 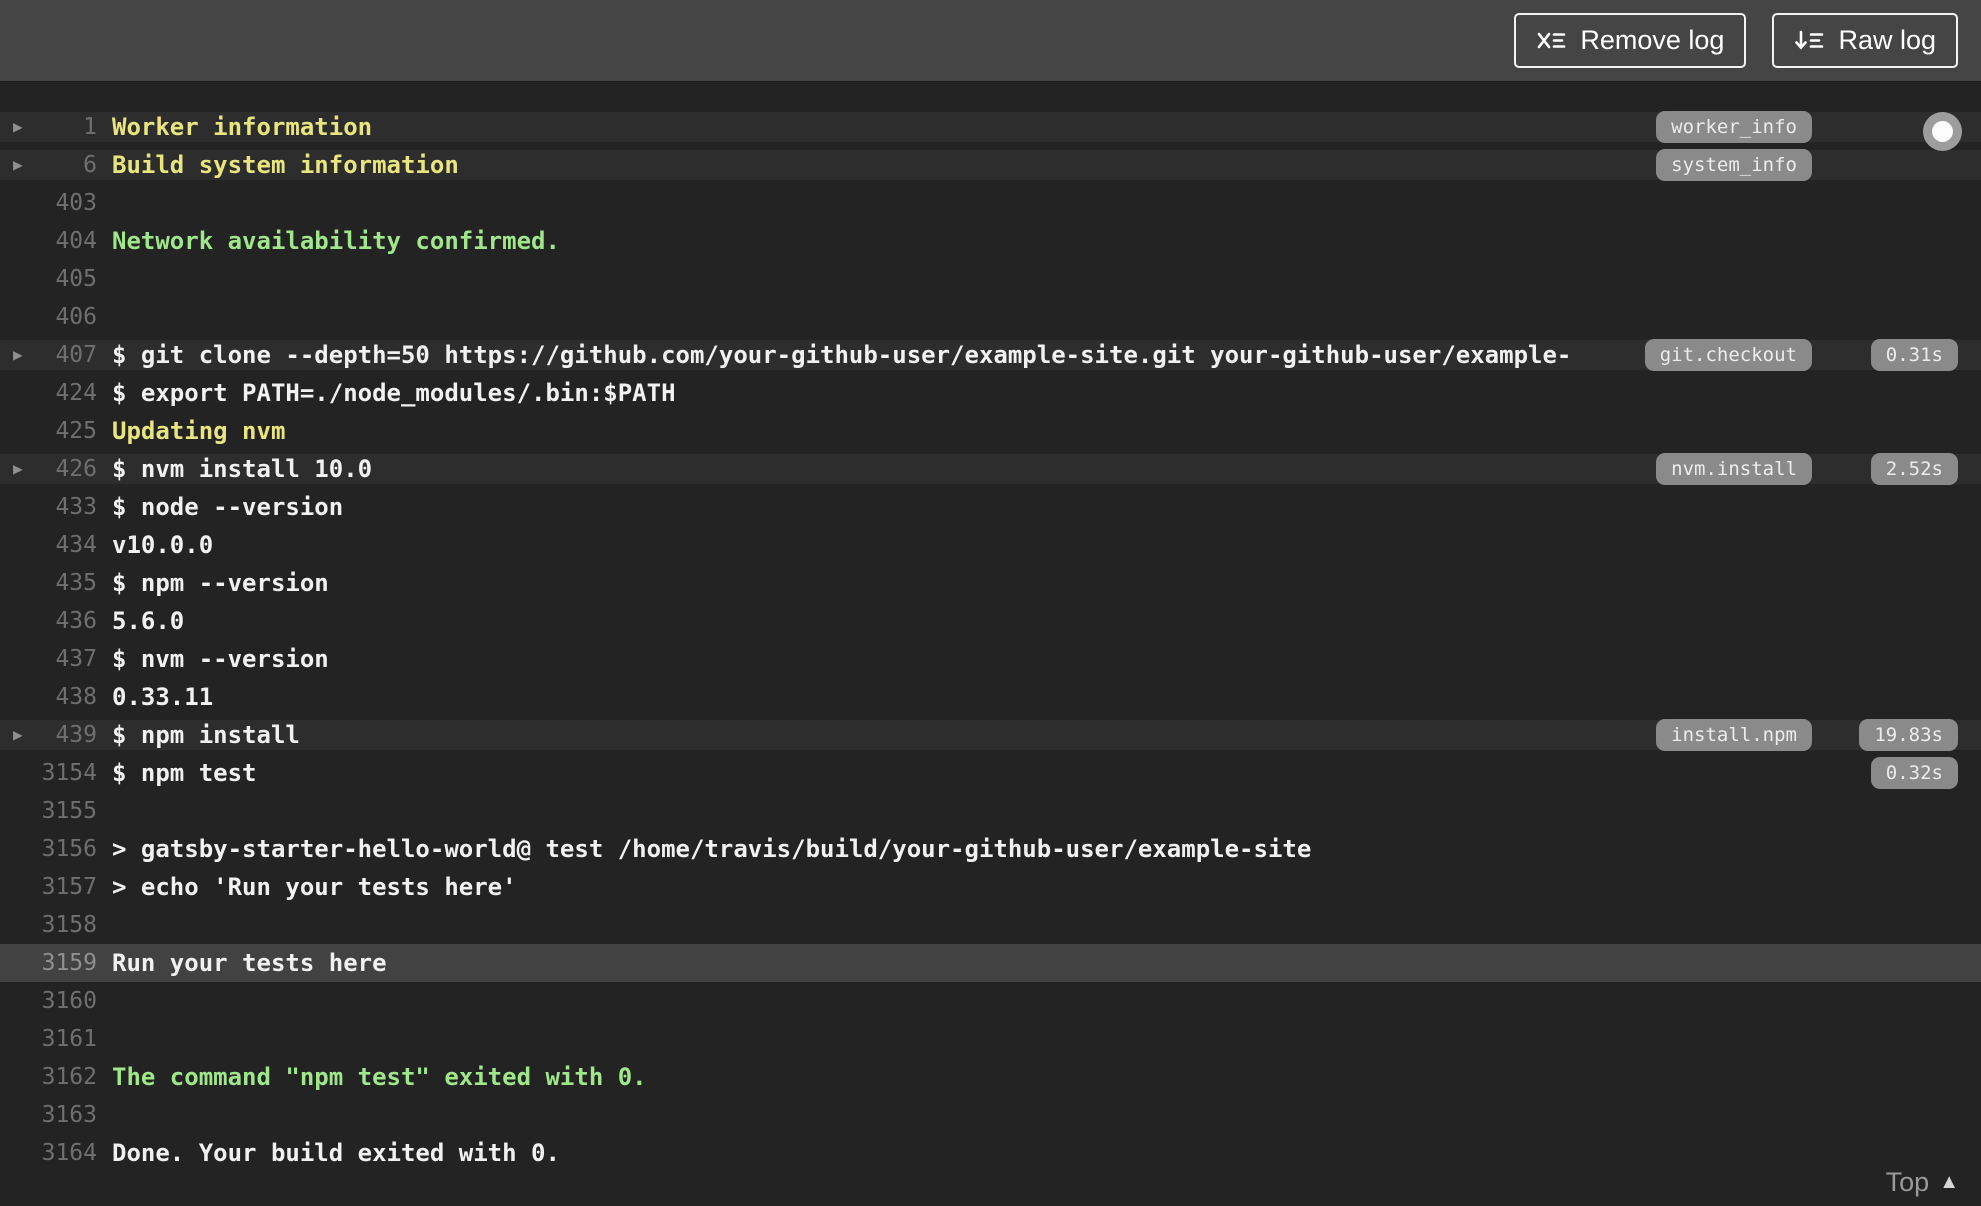 What do you see at coordinates (242, 469) in the screenshot?
I see `line-text: $ nvm install 10.0` at bounding box center [242, 469].